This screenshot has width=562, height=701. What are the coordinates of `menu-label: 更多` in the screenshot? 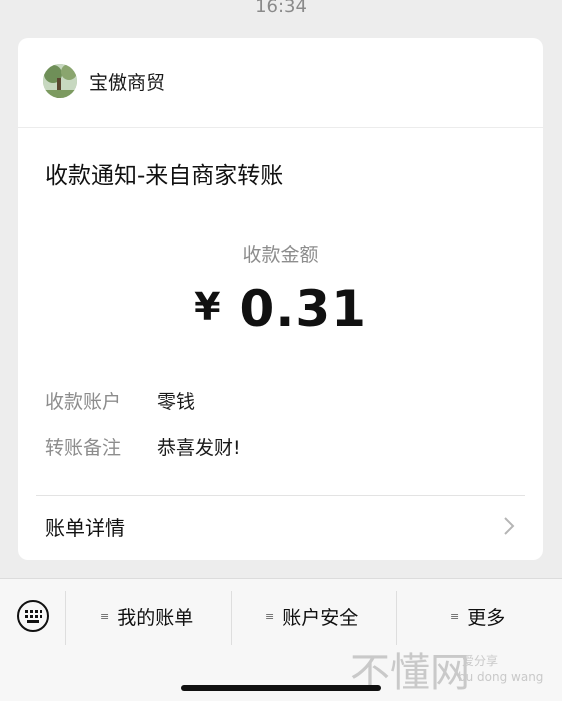 It's located at (486, 618).